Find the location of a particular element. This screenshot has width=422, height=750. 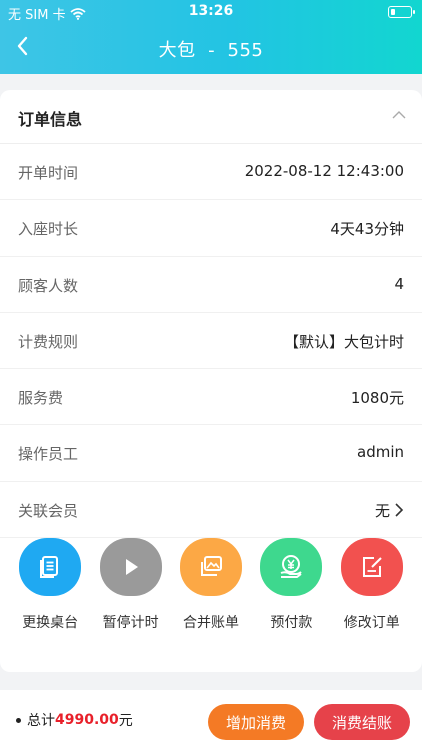

action-label: 修改订单 is located at coordinates (371, 623).